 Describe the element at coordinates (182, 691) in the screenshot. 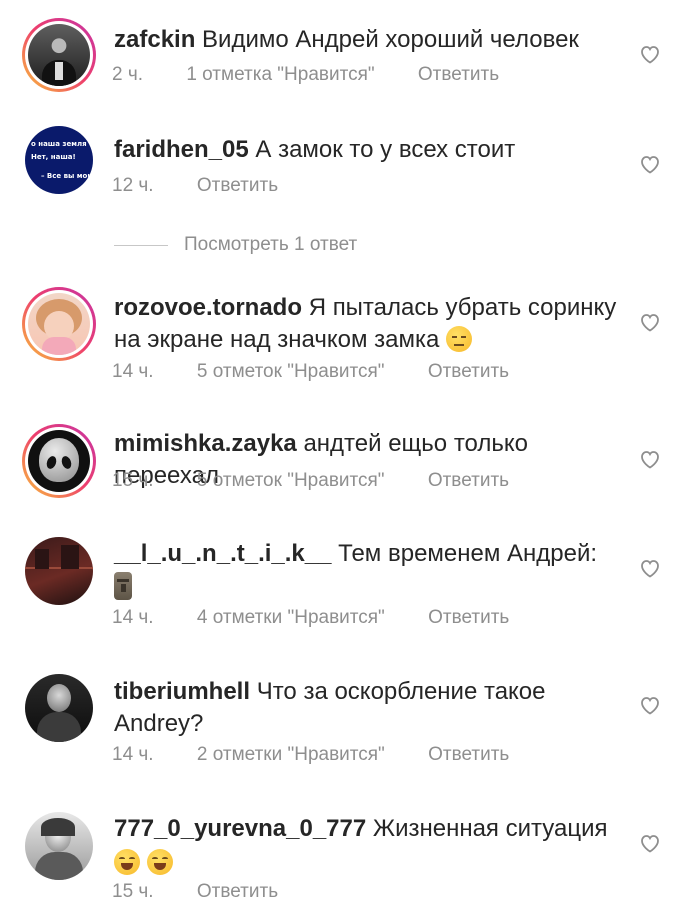

I see `comment-username: tiberiumhell` at that location.